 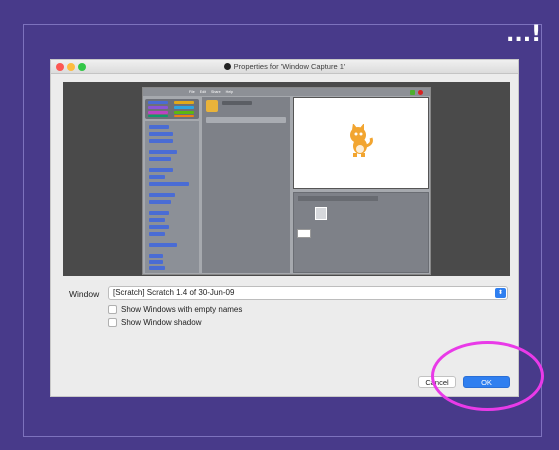 What do you see at coordinates (84, 294) in the screenshot?
I see `window-label: Window` at bounding box center [84, 294].